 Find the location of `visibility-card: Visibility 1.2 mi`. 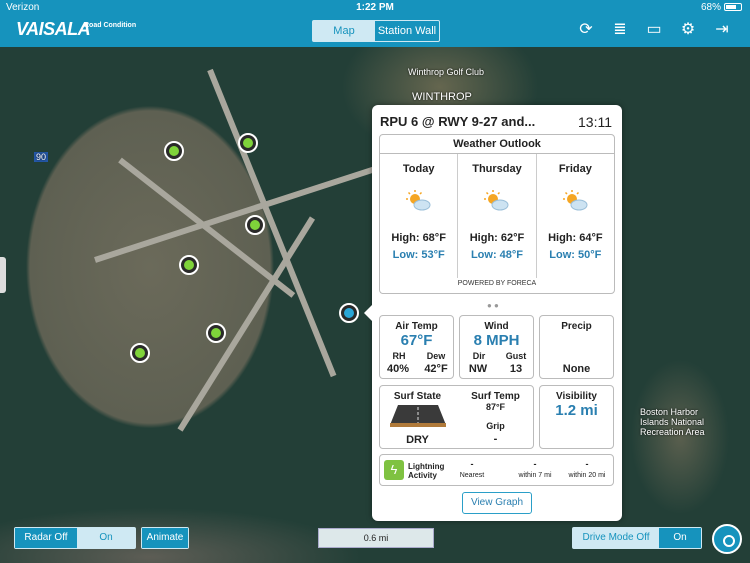

visibility-card: Visibility 1.2 mi is located at coordinates (576, 417).